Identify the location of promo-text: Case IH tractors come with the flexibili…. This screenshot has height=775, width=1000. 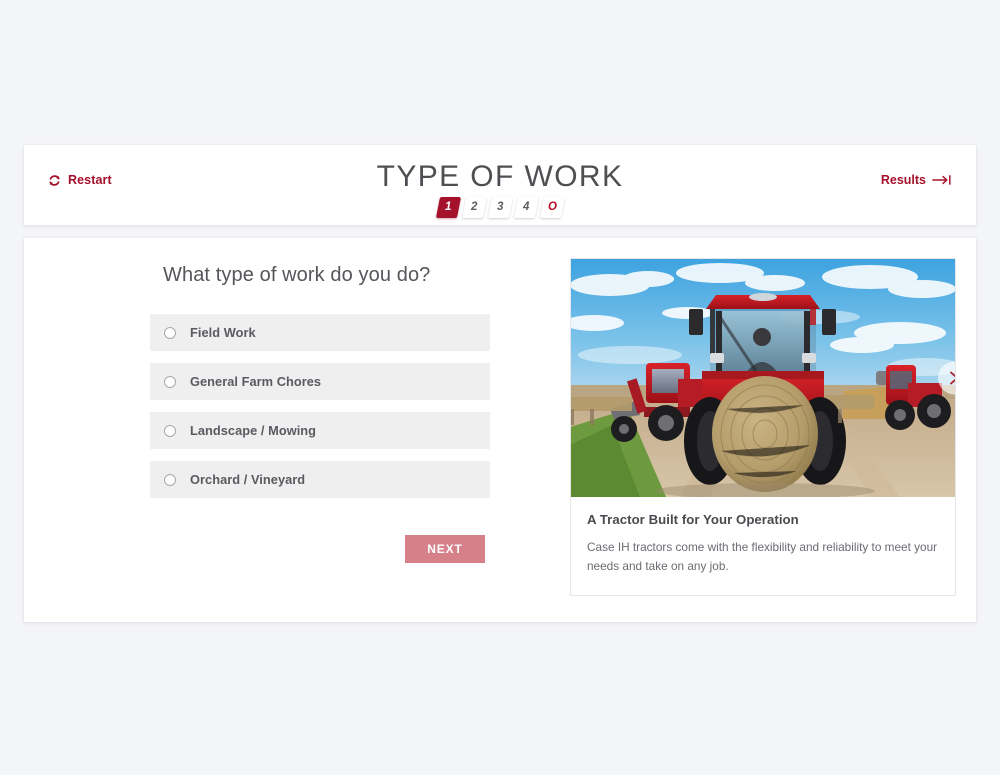
(762, 557).